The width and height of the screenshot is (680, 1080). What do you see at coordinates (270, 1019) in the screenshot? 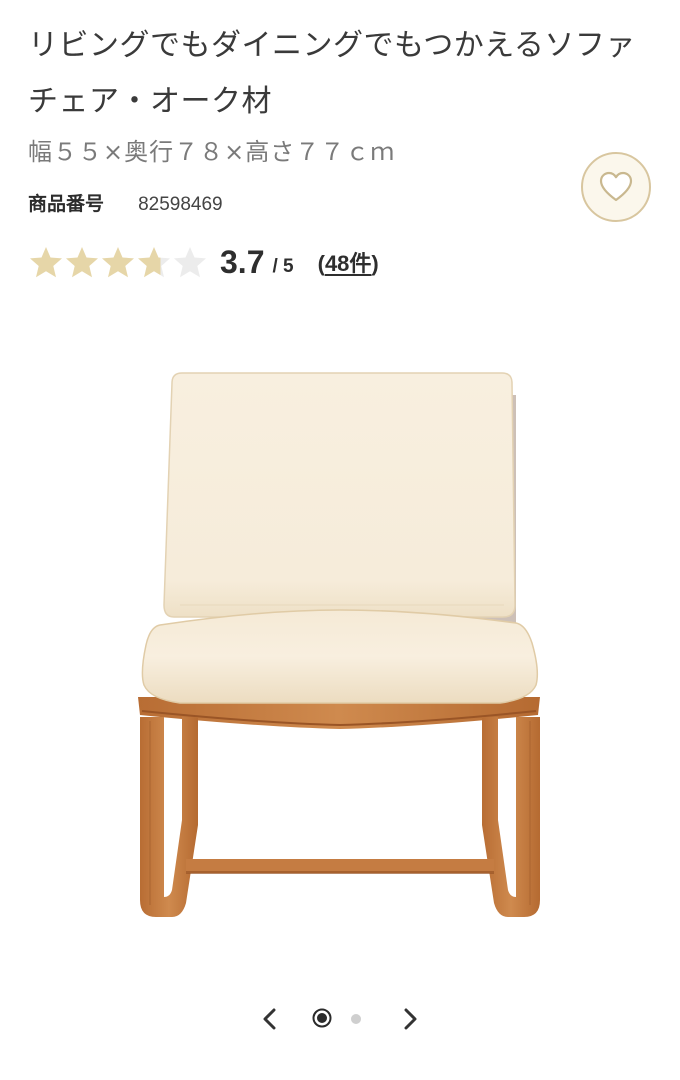
I see `chevron-left-icon` at bounding box center [270, 1019].